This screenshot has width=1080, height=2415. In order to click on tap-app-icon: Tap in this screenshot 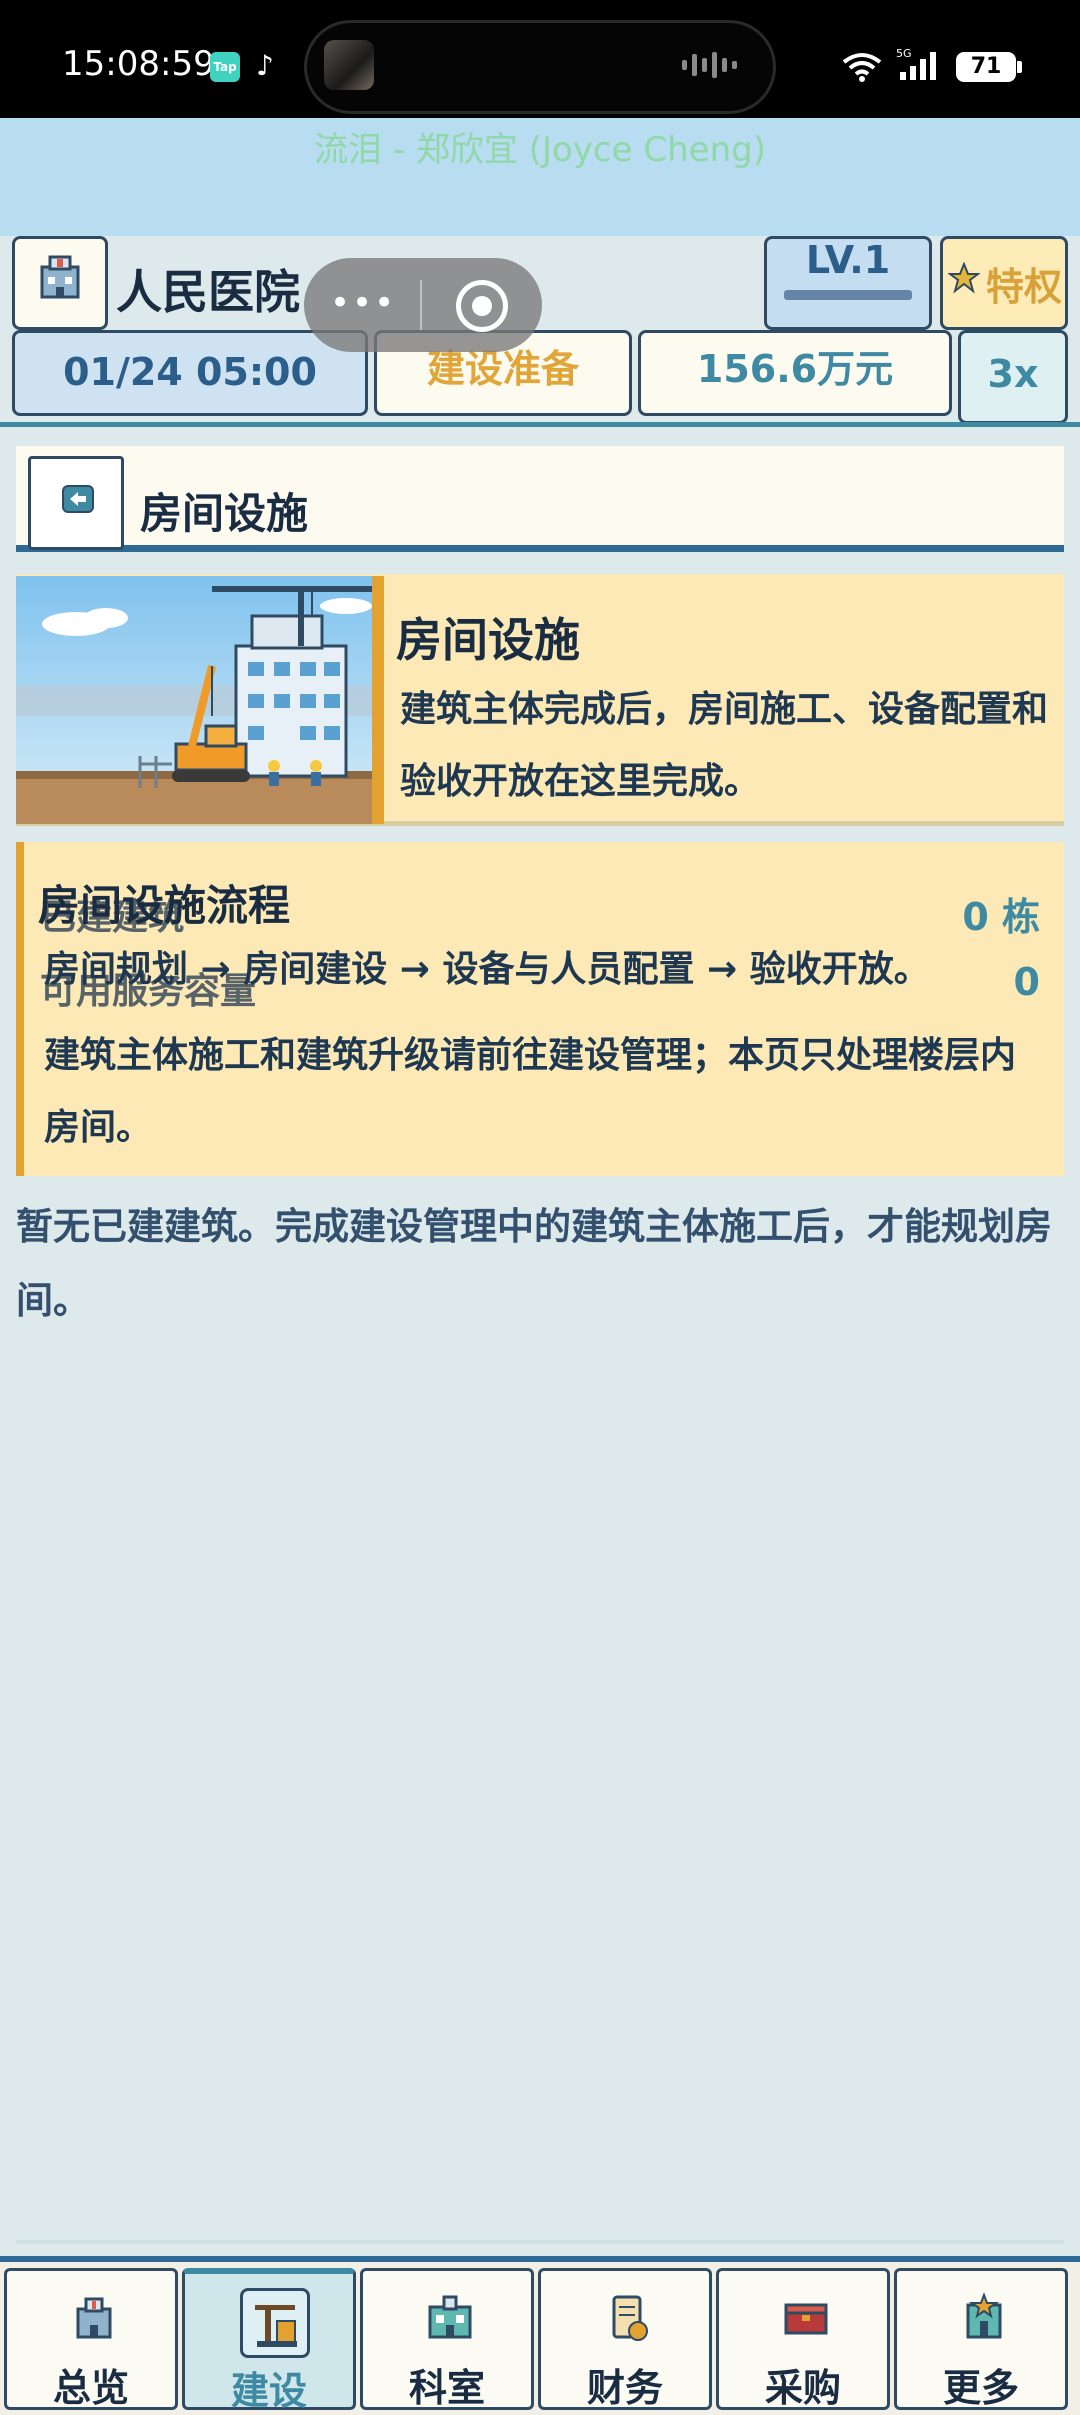, I will do `click(225, 67)`.